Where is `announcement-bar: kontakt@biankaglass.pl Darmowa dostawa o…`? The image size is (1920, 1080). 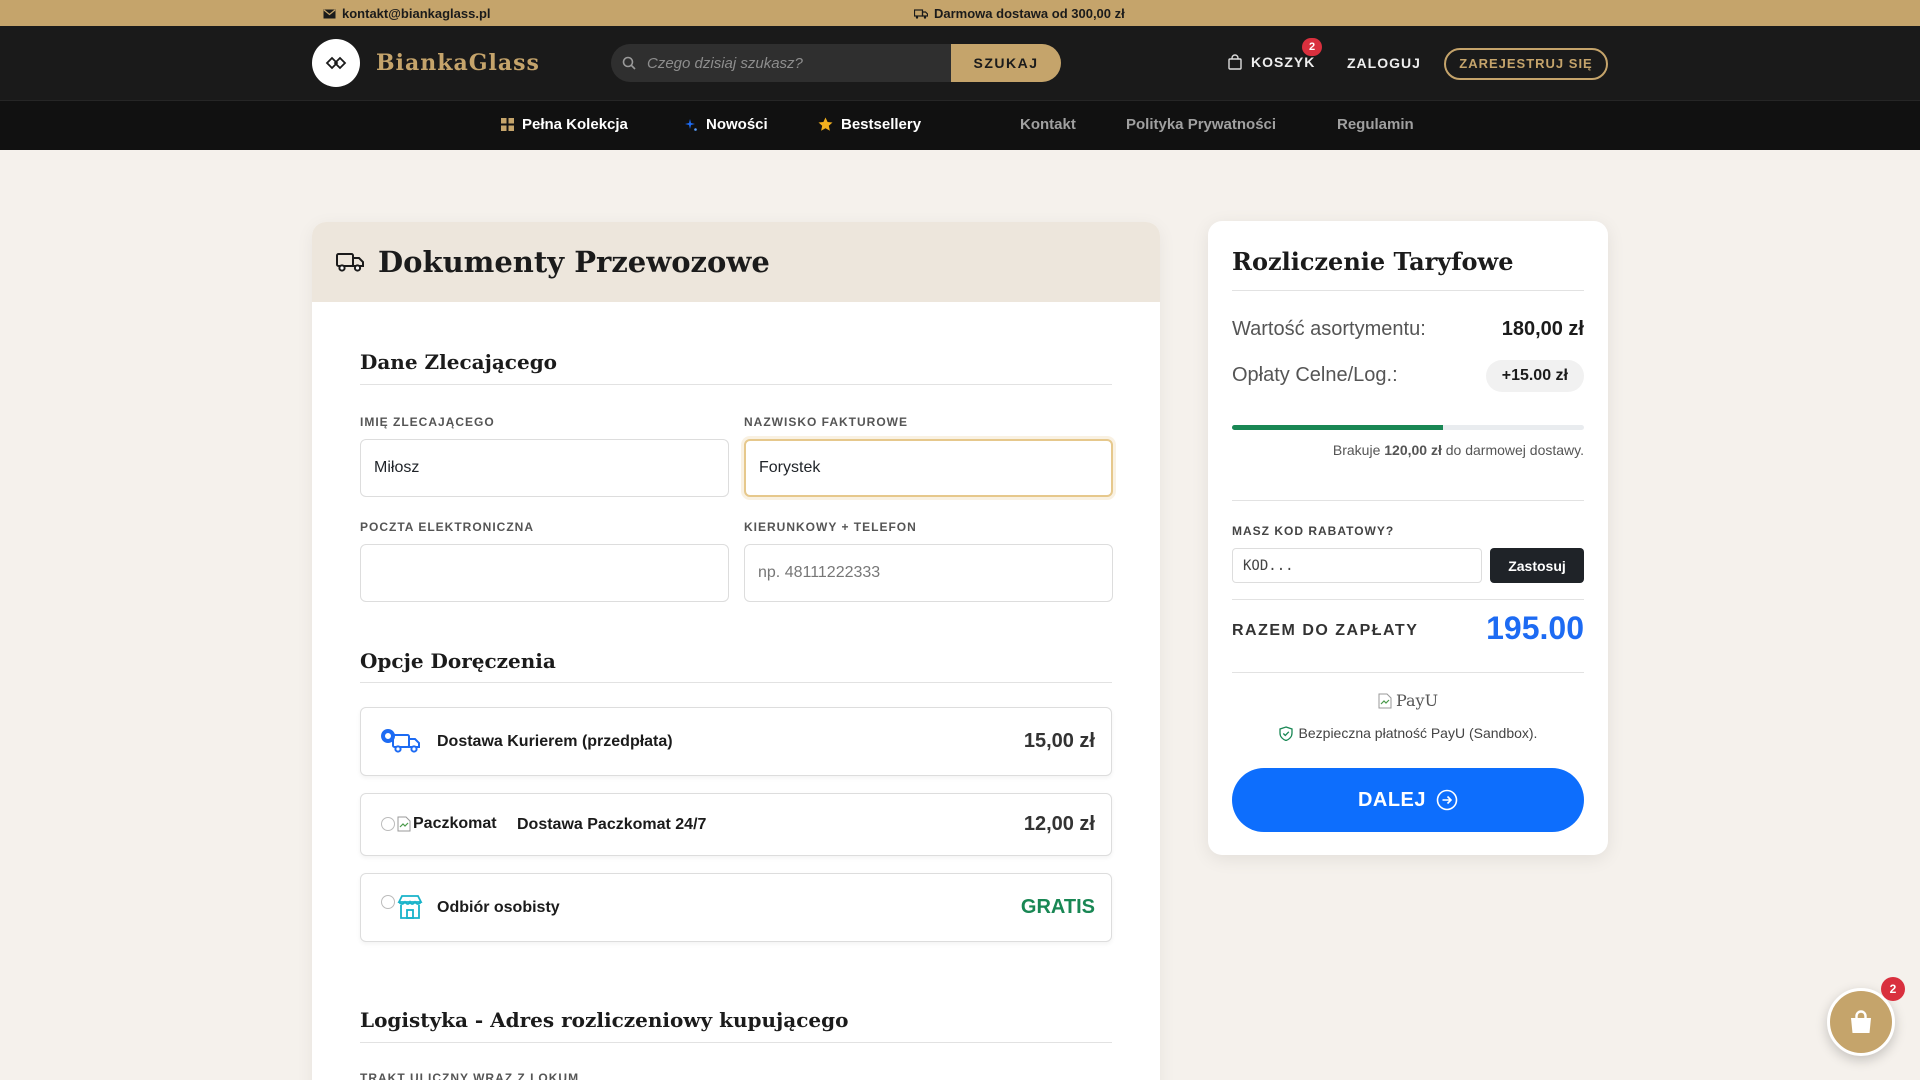
announcement-bar: kontakt@biankaglass.pl Darmowa dostawa o… is located at coordinates (960, 13).